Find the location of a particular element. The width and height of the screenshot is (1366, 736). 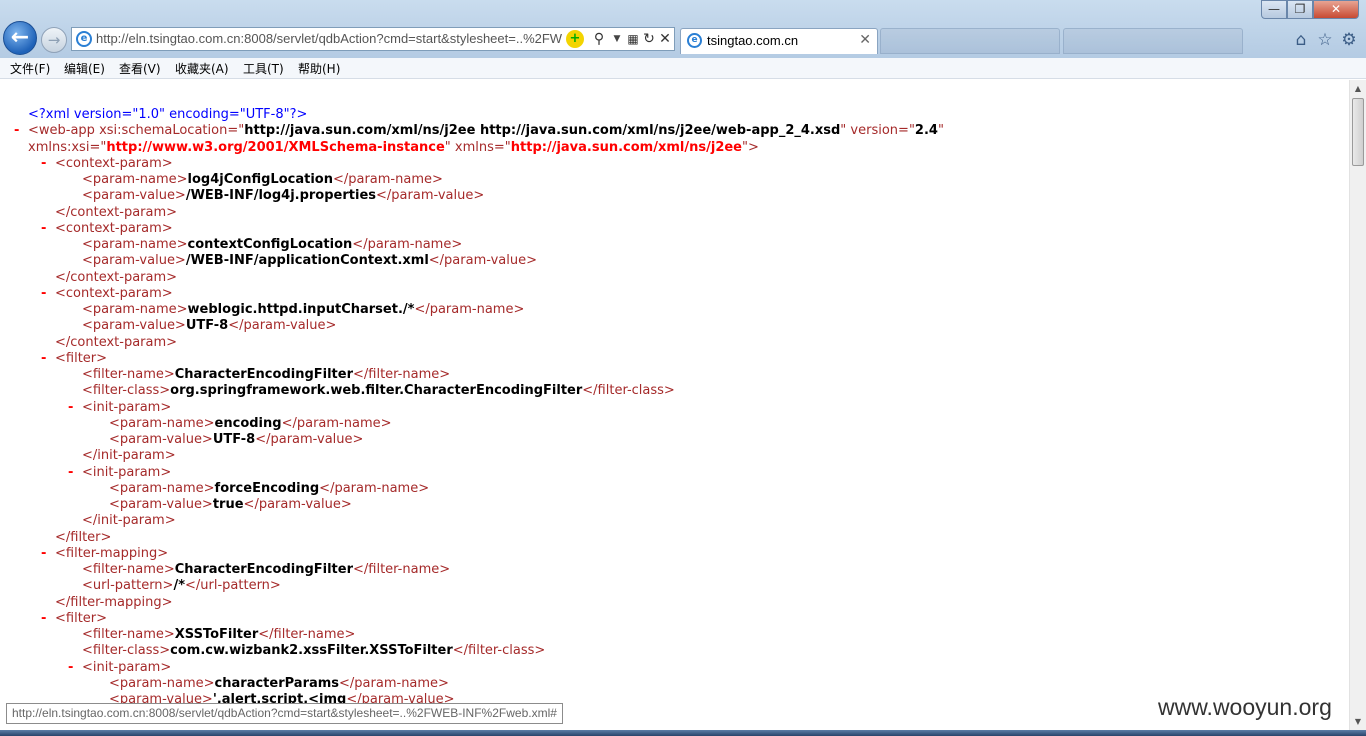

xml-markup: <context-param> is located at coordinates (114, 163).